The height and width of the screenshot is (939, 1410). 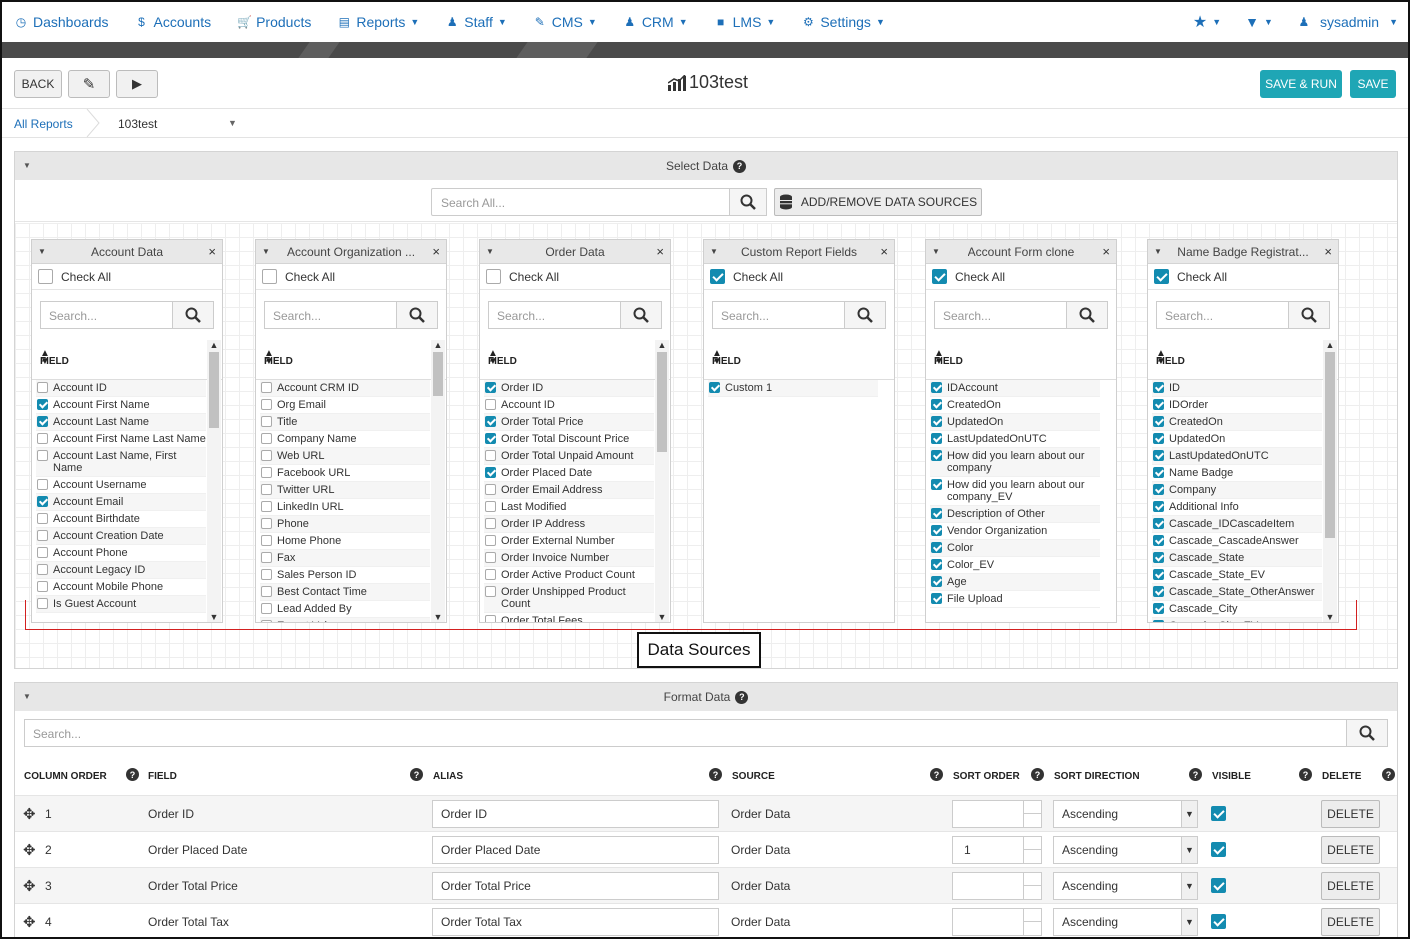 I want to click on field-row: Home Phone, so click(x=345, y=541).